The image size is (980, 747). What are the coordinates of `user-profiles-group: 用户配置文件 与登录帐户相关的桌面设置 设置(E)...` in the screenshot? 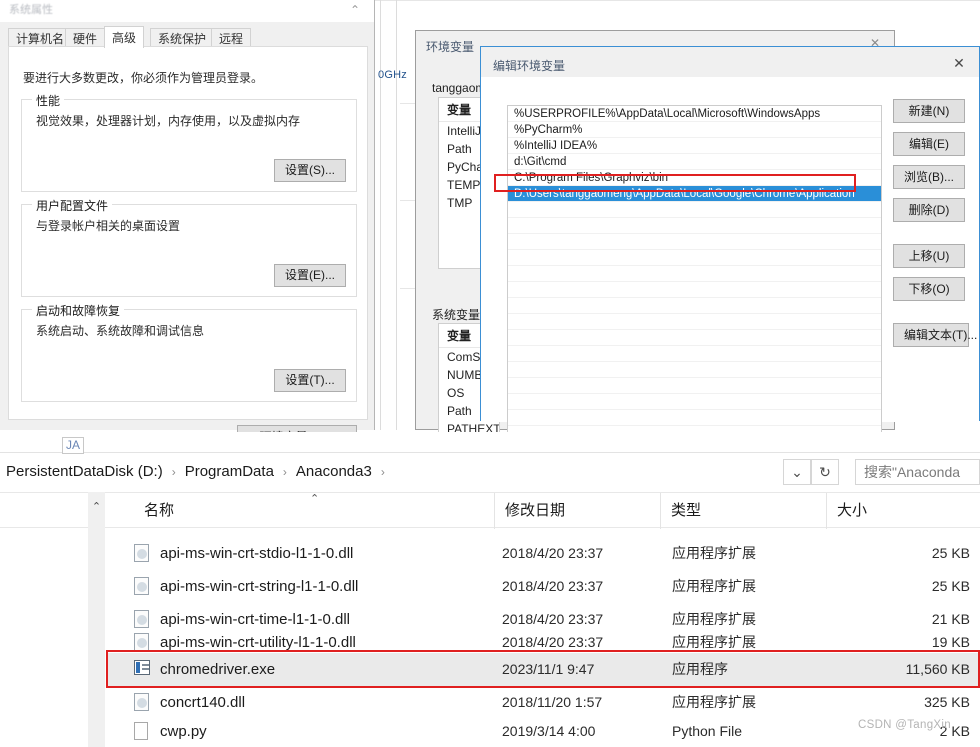 It's located at (189, 247).